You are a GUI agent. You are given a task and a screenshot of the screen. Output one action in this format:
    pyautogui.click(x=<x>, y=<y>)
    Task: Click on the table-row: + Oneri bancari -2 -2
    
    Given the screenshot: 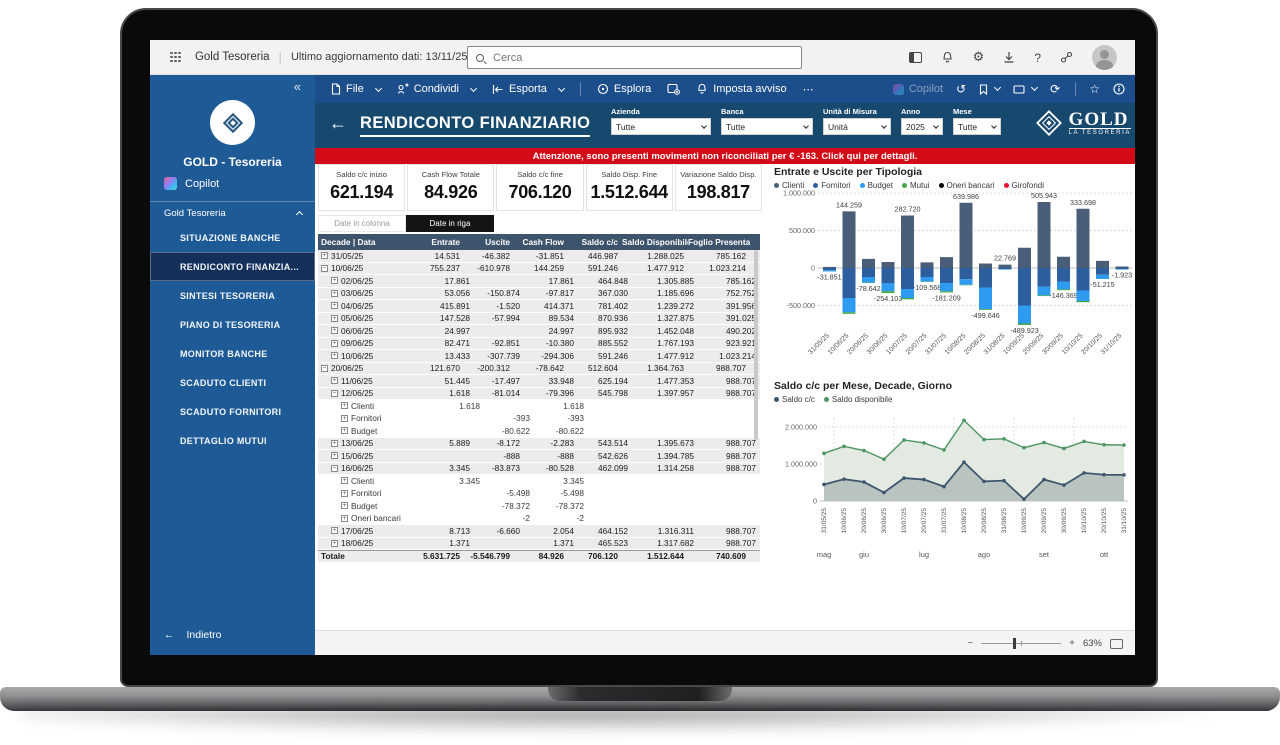 What is the action you would take?
    pyautogui.click(x=539, y=518)
    